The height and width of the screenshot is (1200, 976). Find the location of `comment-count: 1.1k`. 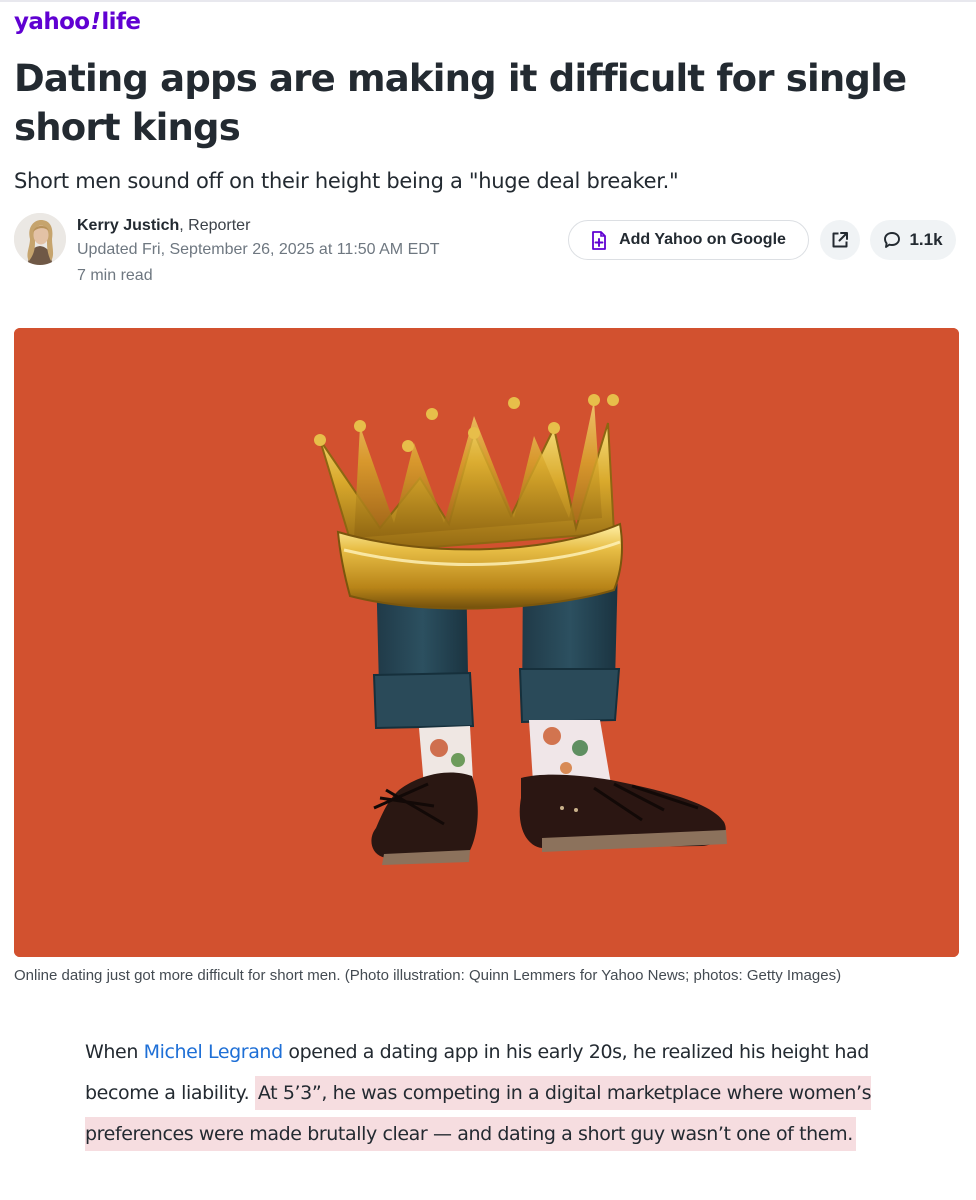

comment-count: 1.1k is located at coordinates (926, 239).